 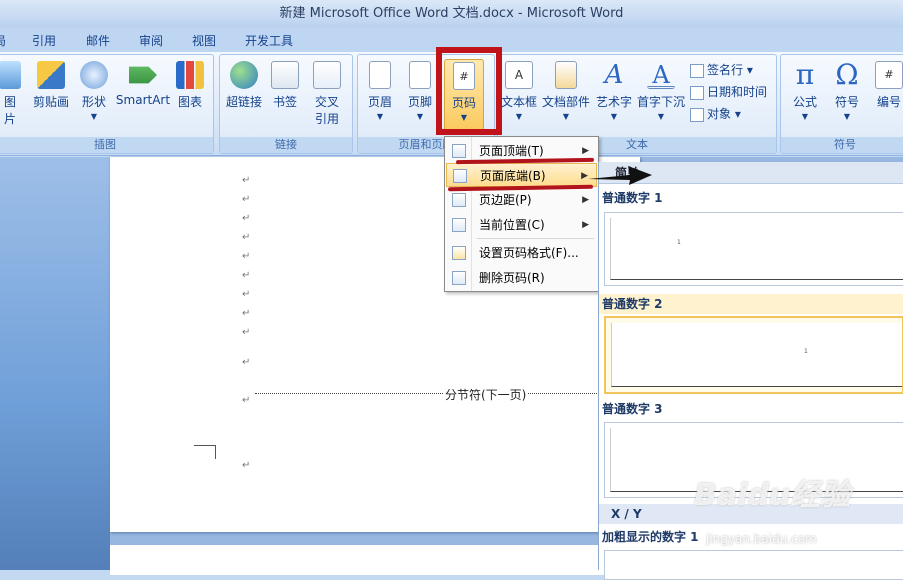 I want to click on wordart-button: A 艺术字 ▼, so click(x=614, y=91).